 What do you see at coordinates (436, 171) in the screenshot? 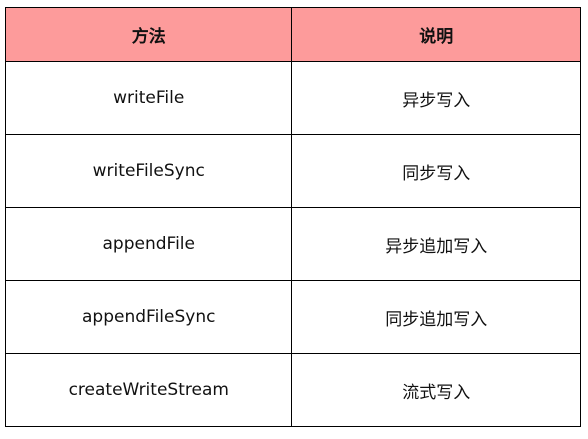
I see `description-cell: 同步写入` at bounding box center [436, 171].